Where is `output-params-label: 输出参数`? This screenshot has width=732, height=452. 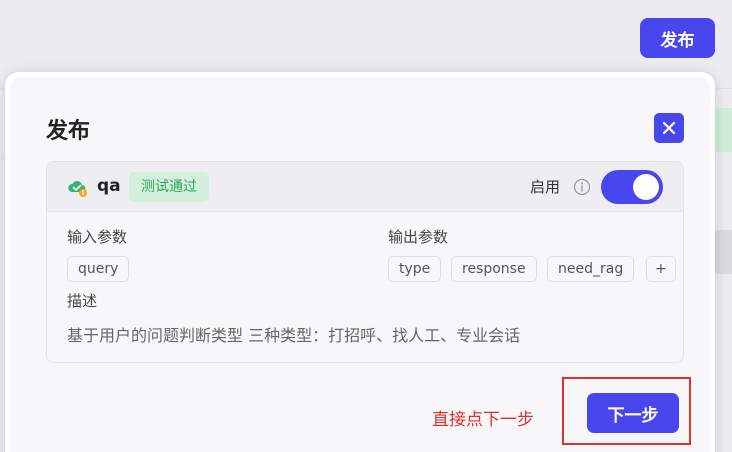 output-params-label: 输出参数 is located at coordinates (418, 237).